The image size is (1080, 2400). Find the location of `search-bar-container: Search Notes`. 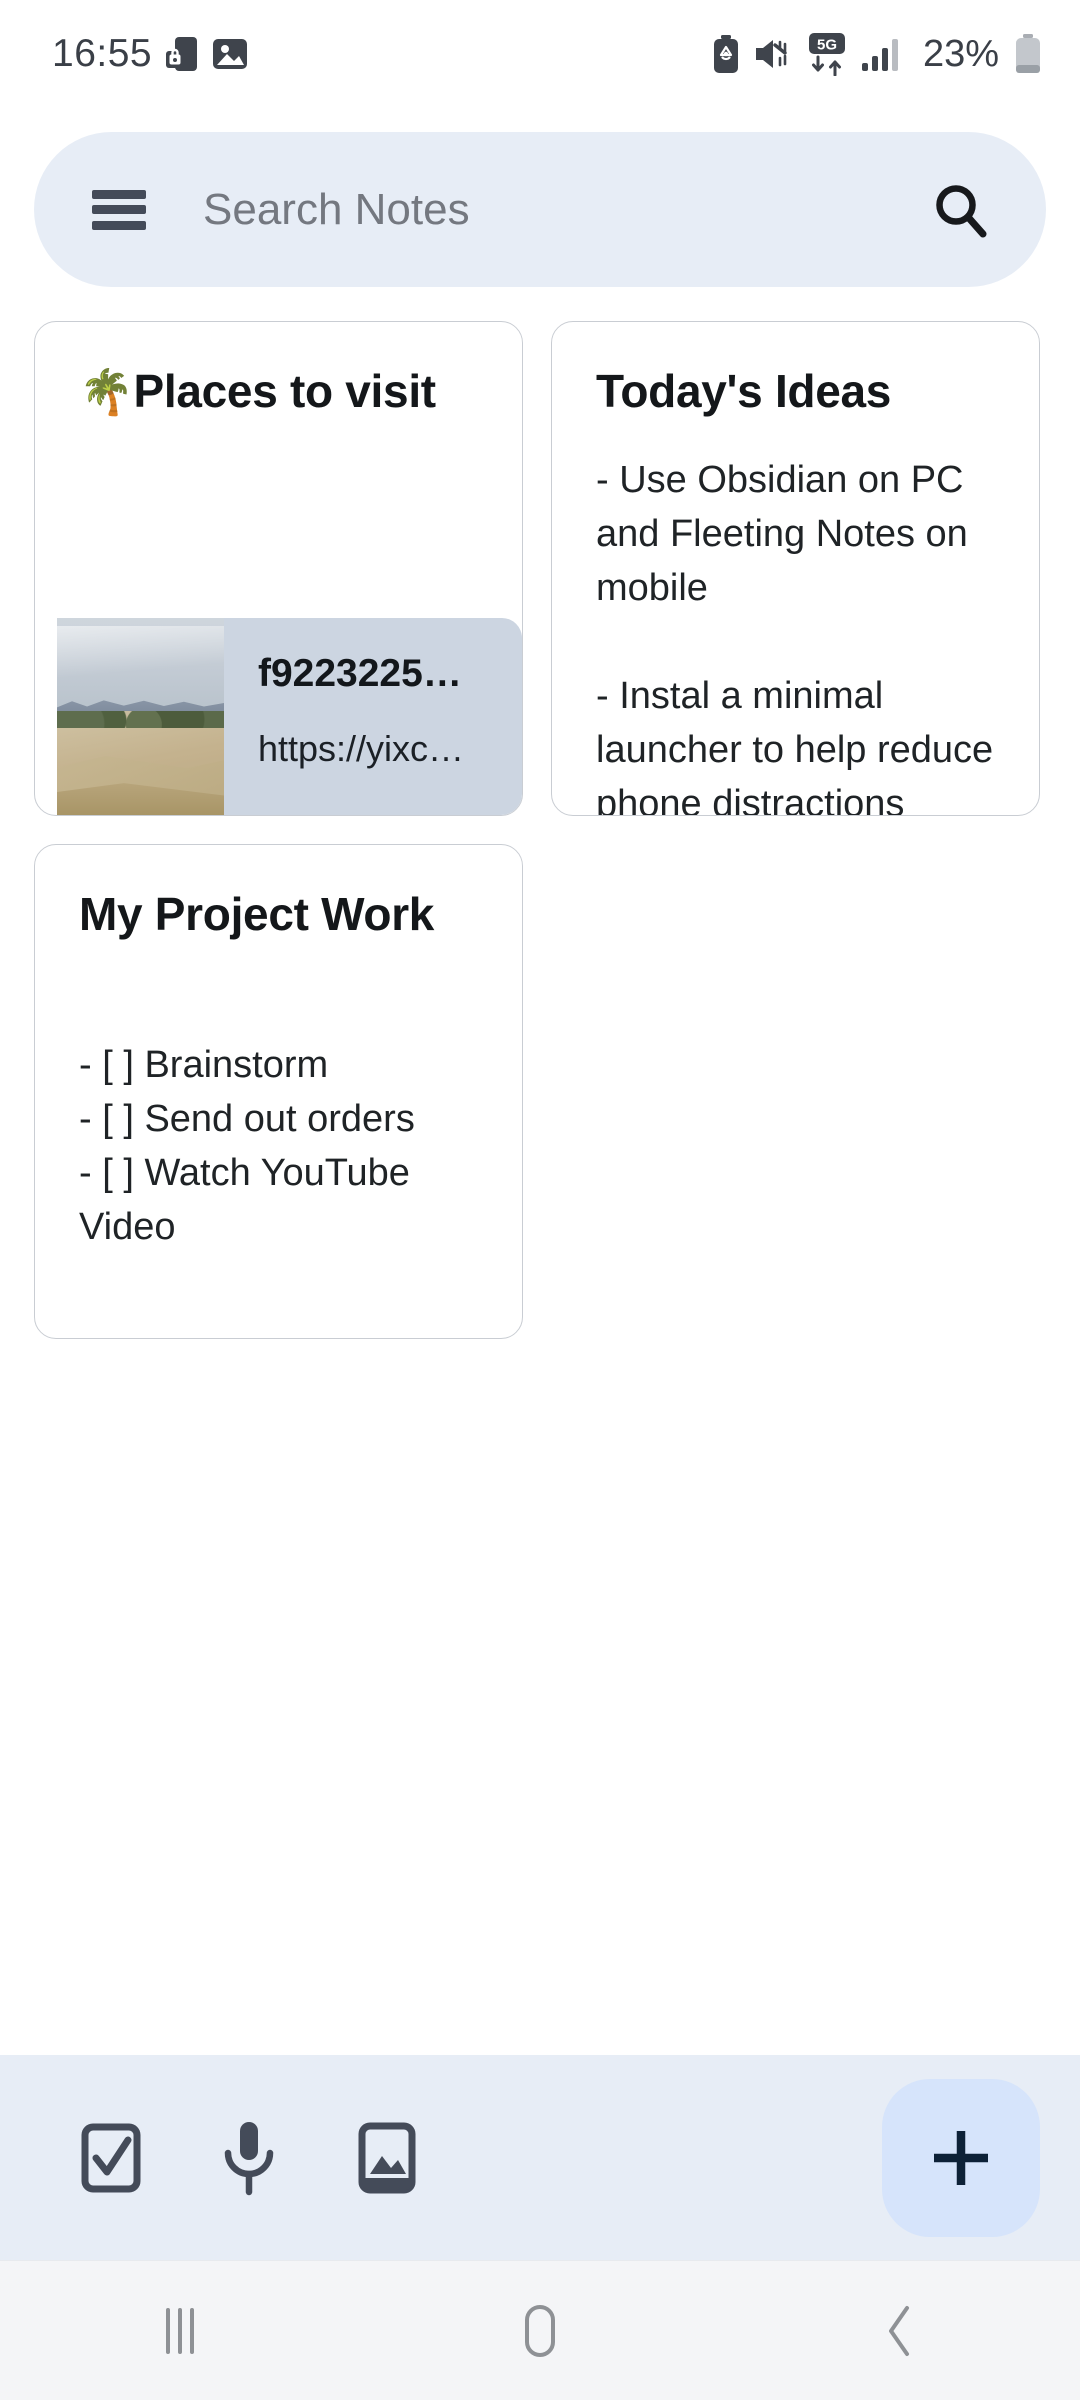

search-bar-container: Search Notes is located at coordinates (540, 197).